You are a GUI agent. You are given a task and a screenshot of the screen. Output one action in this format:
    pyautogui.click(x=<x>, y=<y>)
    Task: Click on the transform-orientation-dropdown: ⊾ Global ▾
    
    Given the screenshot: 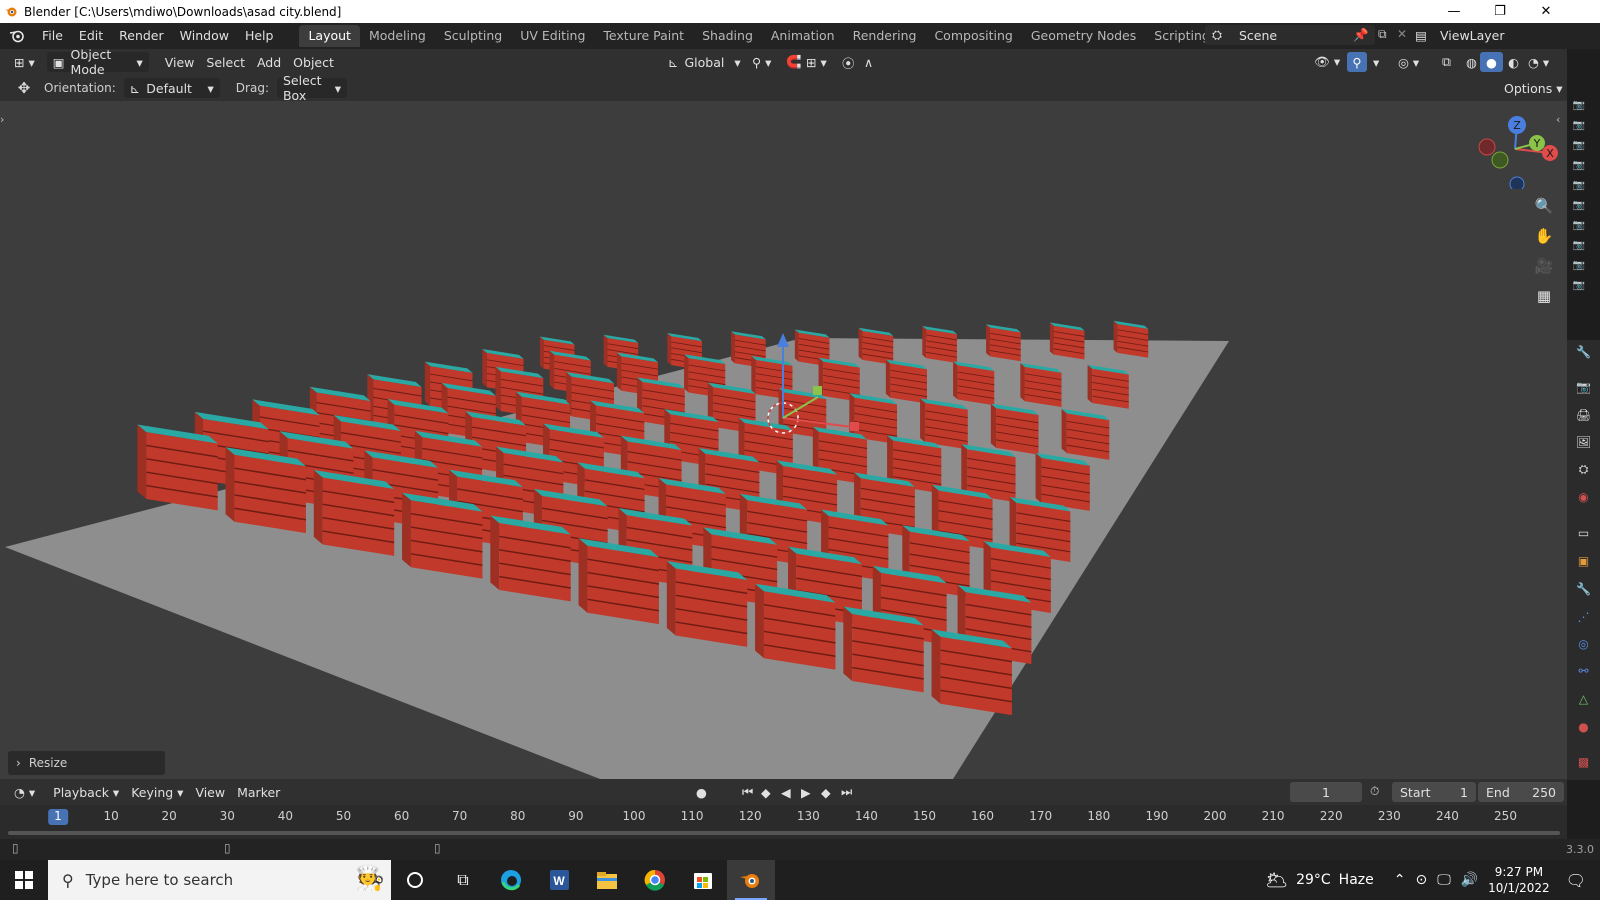 What is the action you would take?
    pyautogui.click(x=704, y=62)
    